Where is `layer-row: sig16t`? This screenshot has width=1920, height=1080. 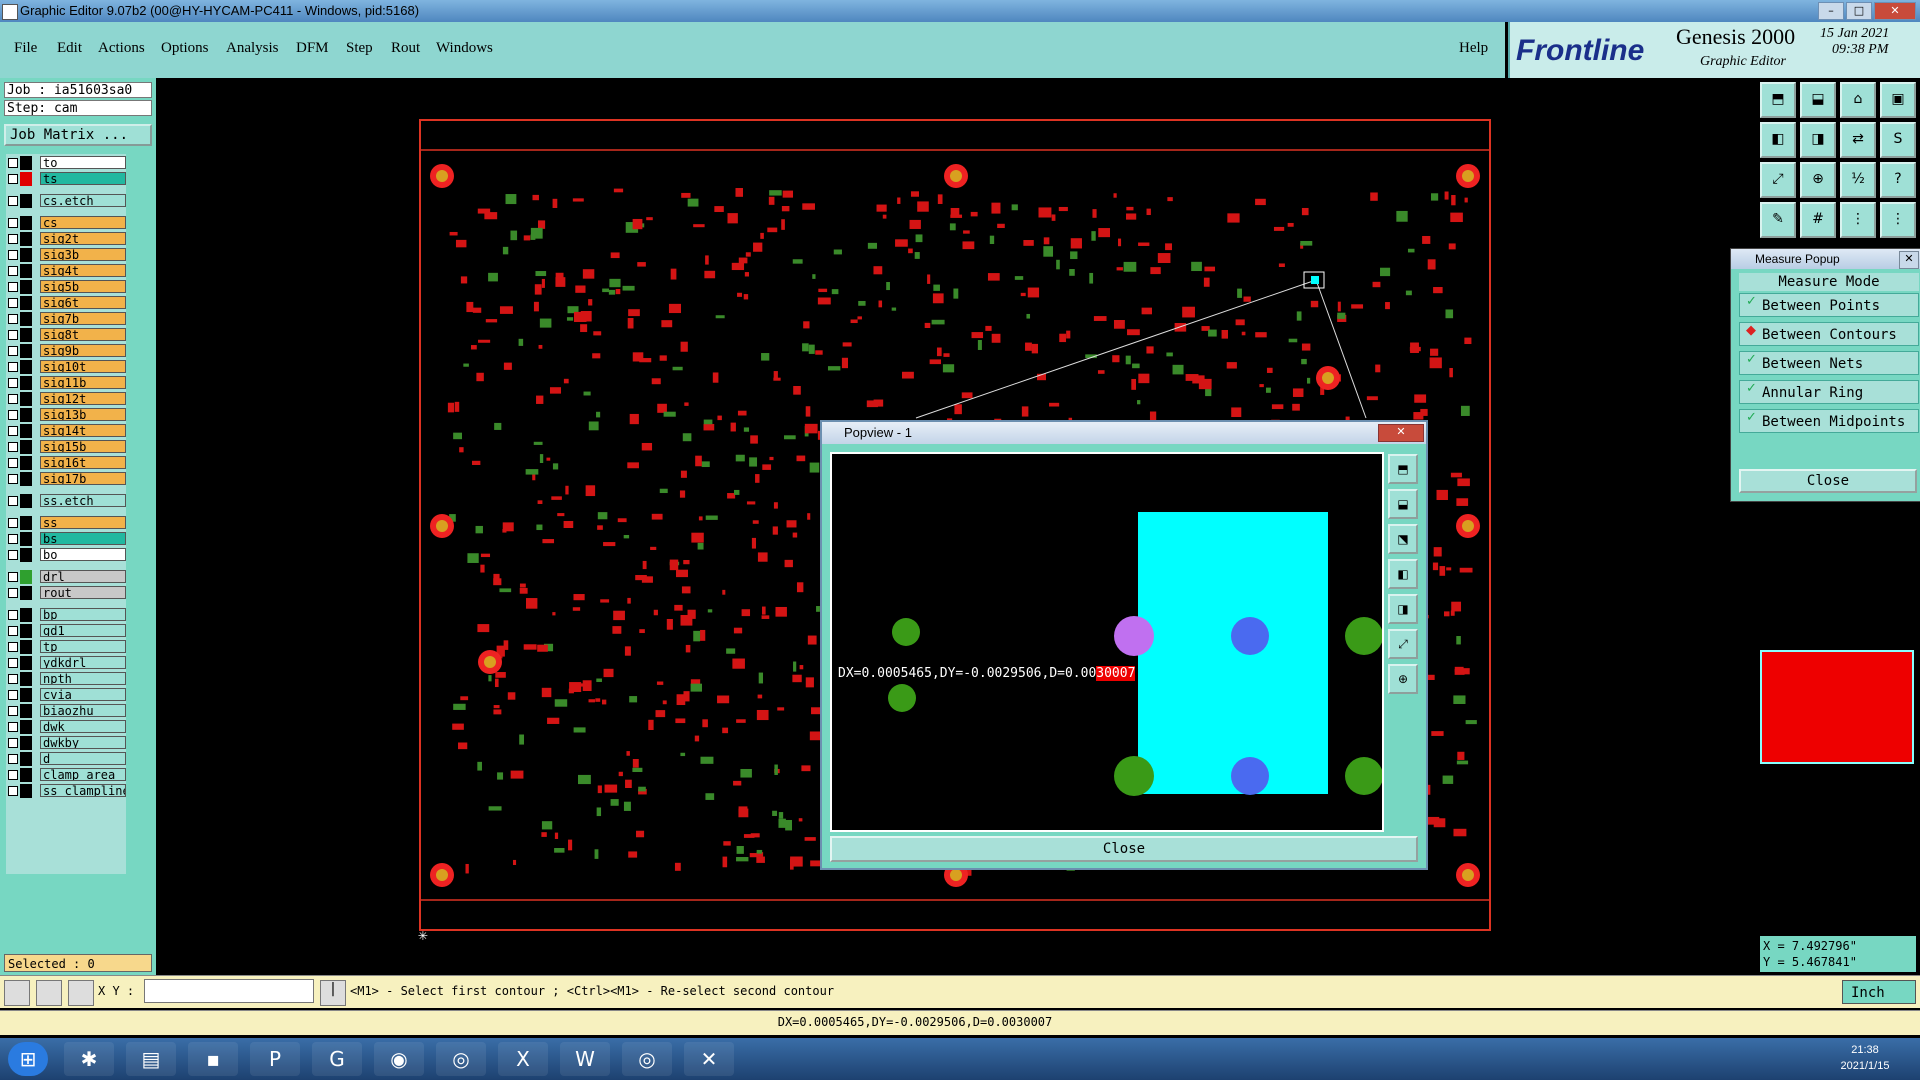
layer-row: sig16t is located at coordinates (66, 463).